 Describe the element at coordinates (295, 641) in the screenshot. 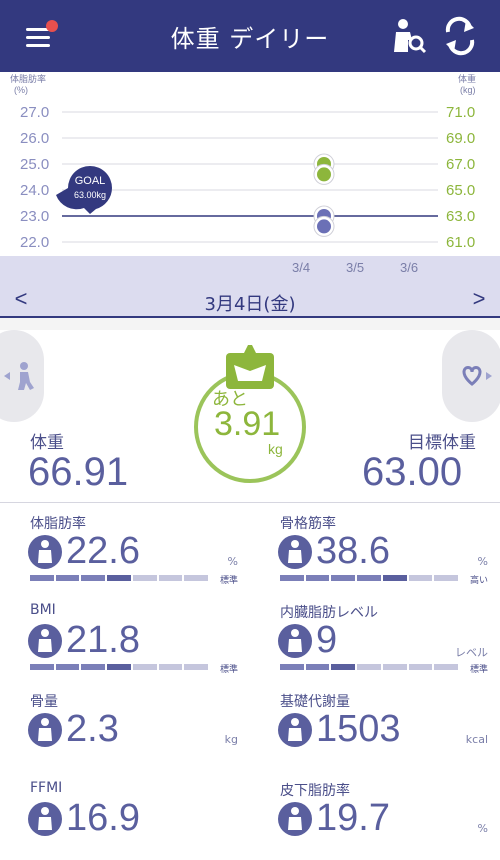

I see `visceral-fat-icon` at that location.